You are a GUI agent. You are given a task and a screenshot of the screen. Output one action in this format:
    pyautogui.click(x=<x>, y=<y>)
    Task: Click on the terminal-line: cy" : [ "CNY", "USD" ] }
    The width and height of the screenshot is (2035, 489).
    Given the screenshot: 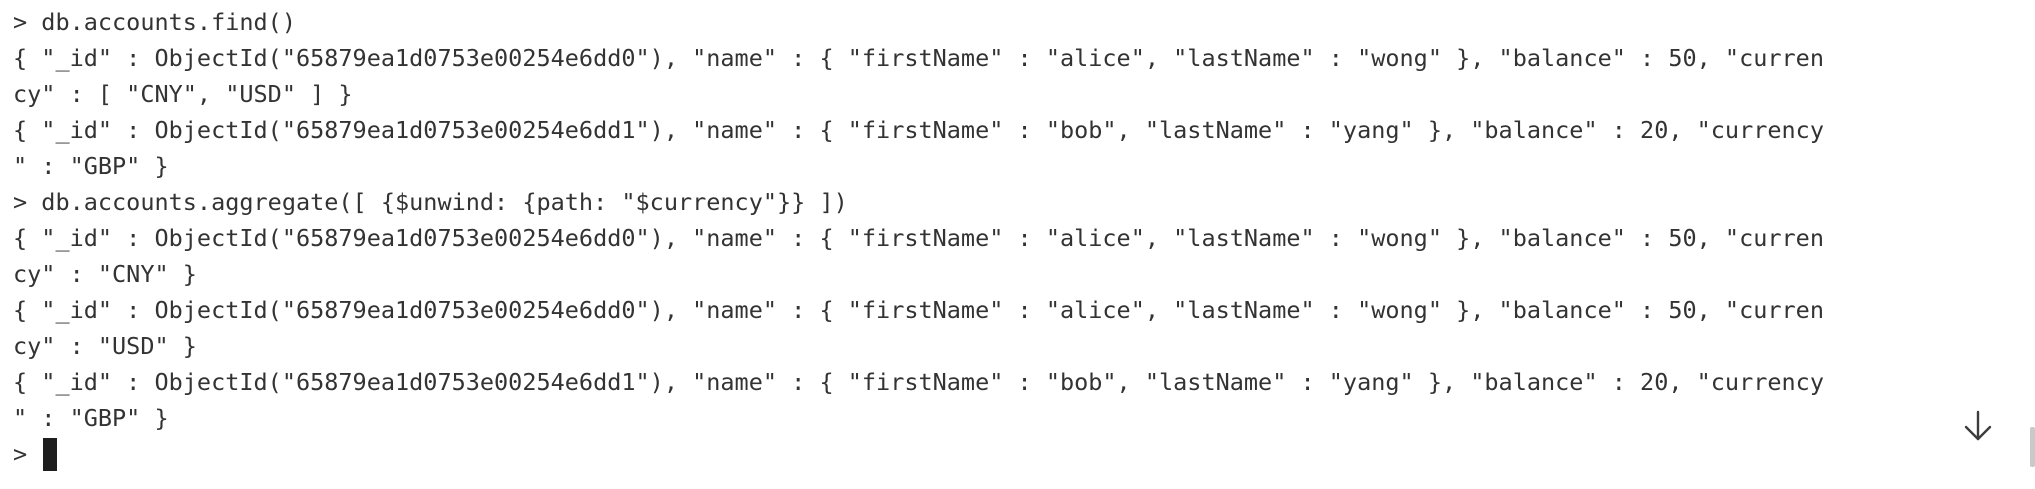 What is the action you would take?
    pyautogui.click(x=183, y=94)
    